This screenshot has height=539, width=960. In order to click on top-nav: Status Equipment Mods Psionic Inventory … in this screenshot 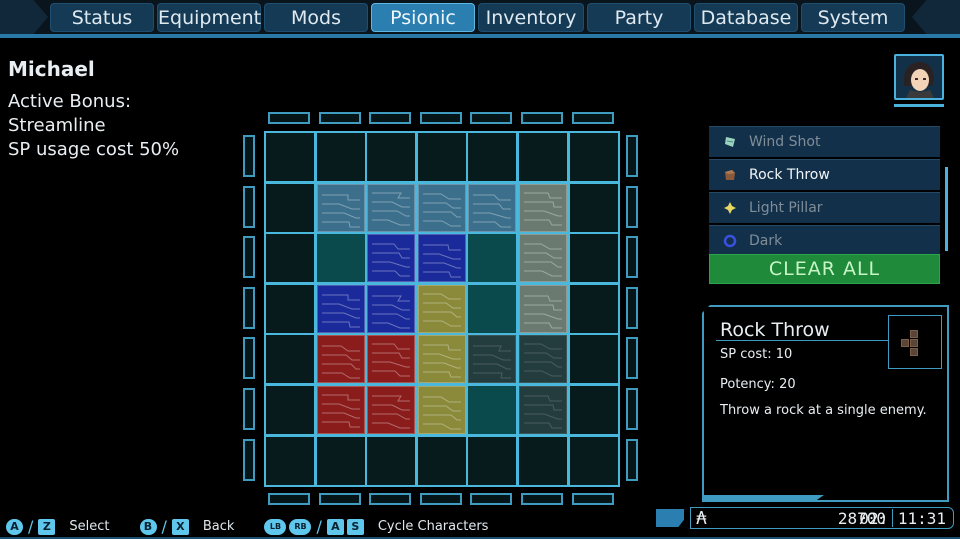, I will do `click(480, 19)`.